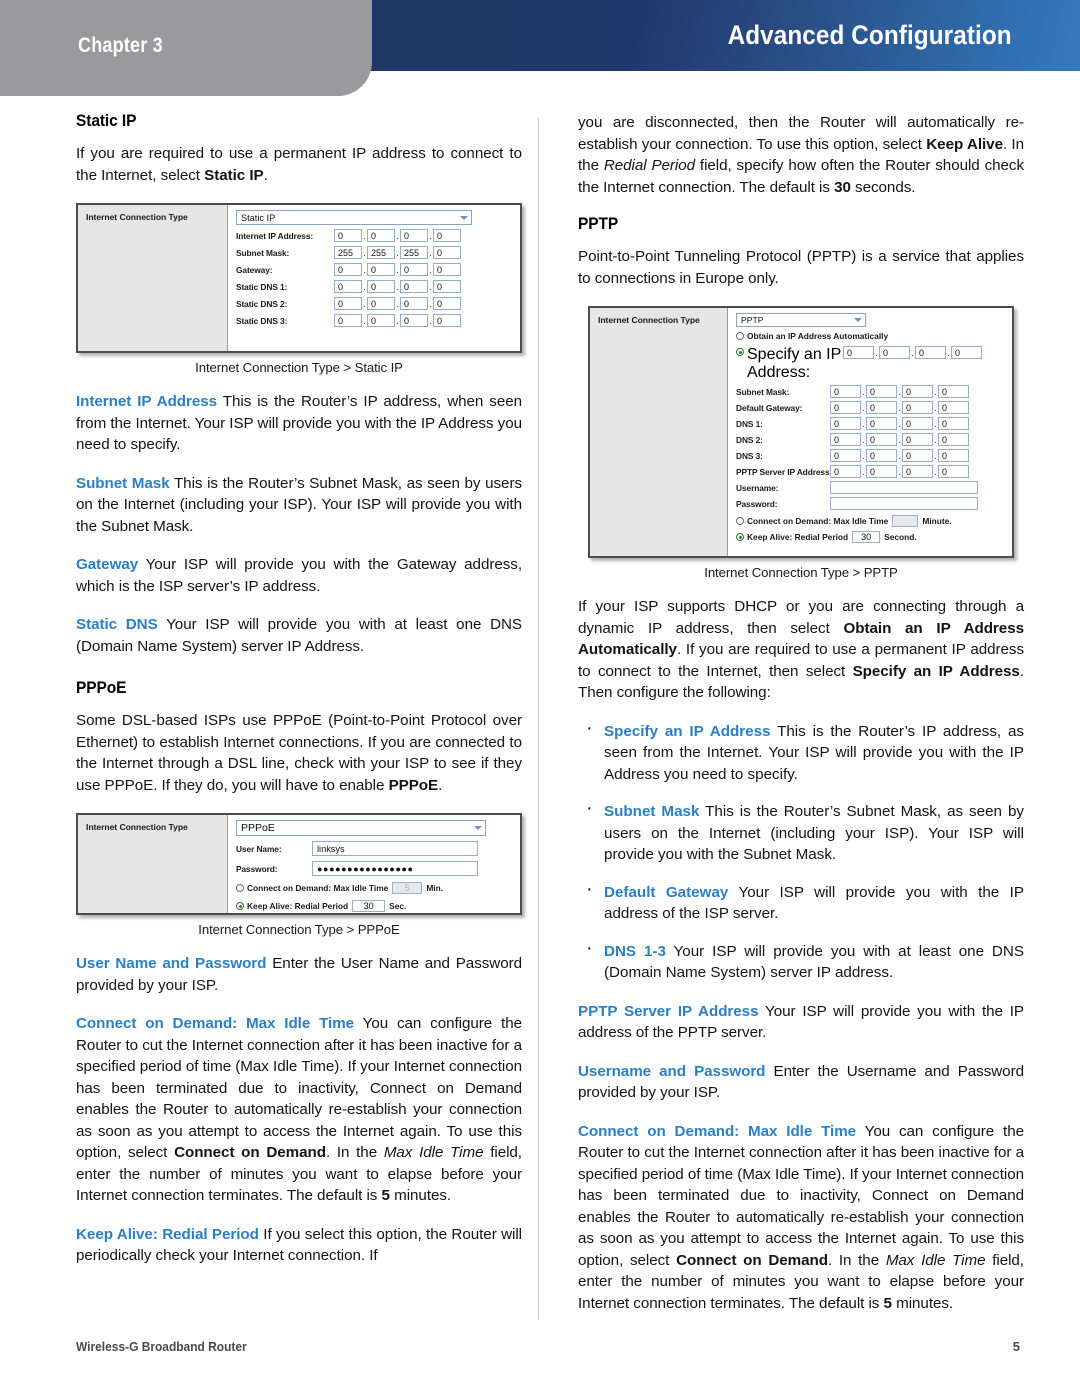  I want to click on text-bold: Connect on Demand, so click(250, 1152).